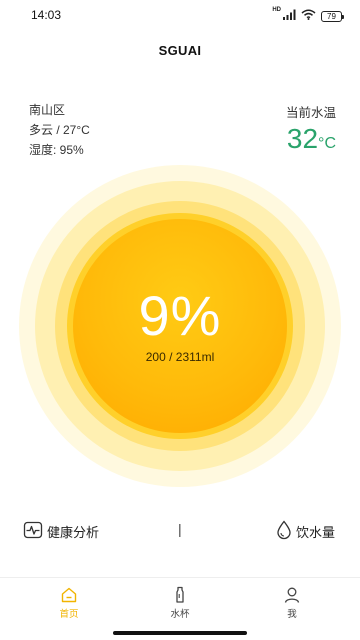  I want to click on water-temp-unit: °C, so click(327, 143).